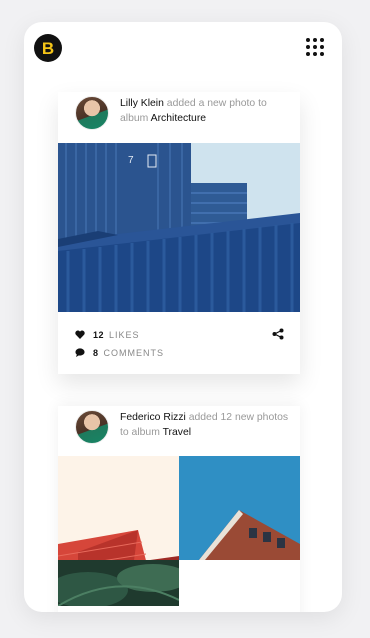  What do you see at coordinates (142, 103) in the screenshot?
I see `user-name: Lilly Klein` at bounding box center [142, 103].